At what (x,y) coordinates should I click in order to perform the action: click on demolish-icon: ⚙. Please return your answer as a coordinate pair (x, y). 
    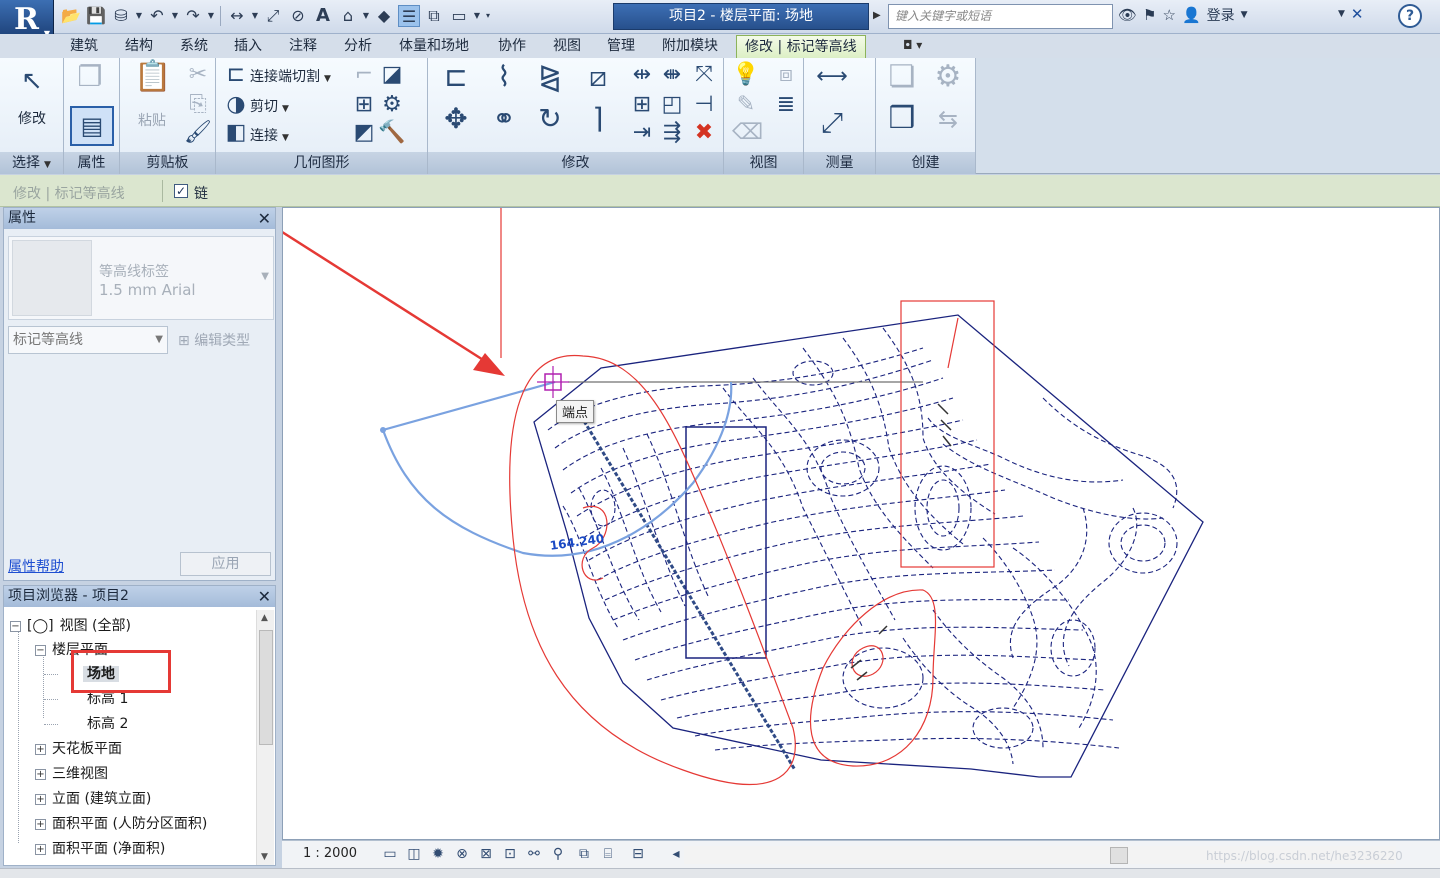
    Looking at the image, I should click on (392, 106).